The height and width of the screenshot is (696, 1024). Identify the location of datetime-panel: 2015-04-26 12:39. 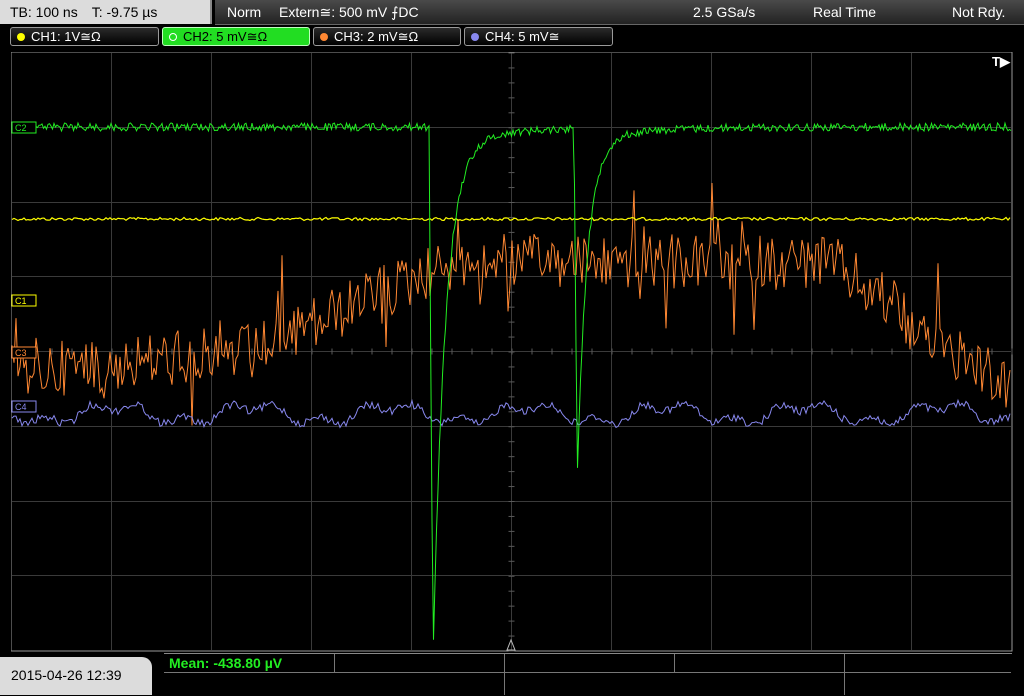
(76, 676).